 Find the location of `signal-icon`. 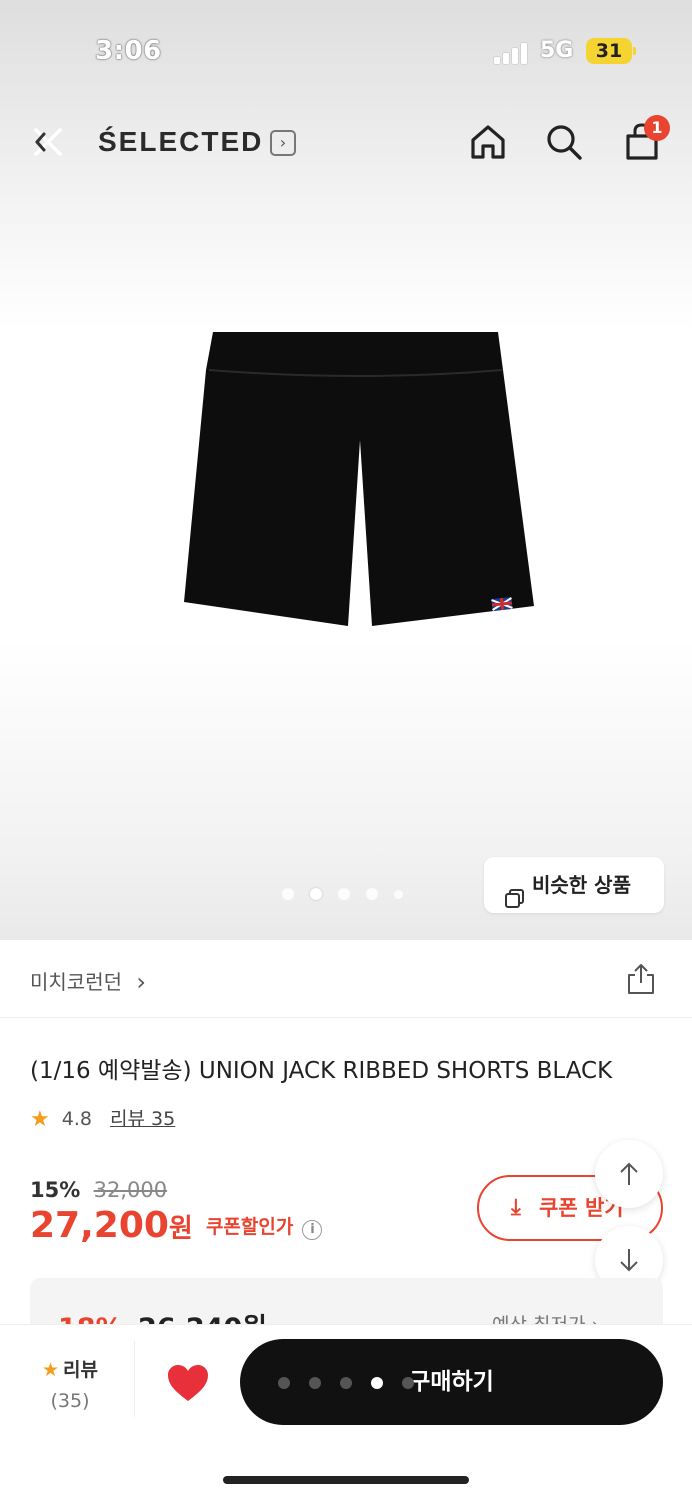

signal-icon is located at coordinates (512, 53).